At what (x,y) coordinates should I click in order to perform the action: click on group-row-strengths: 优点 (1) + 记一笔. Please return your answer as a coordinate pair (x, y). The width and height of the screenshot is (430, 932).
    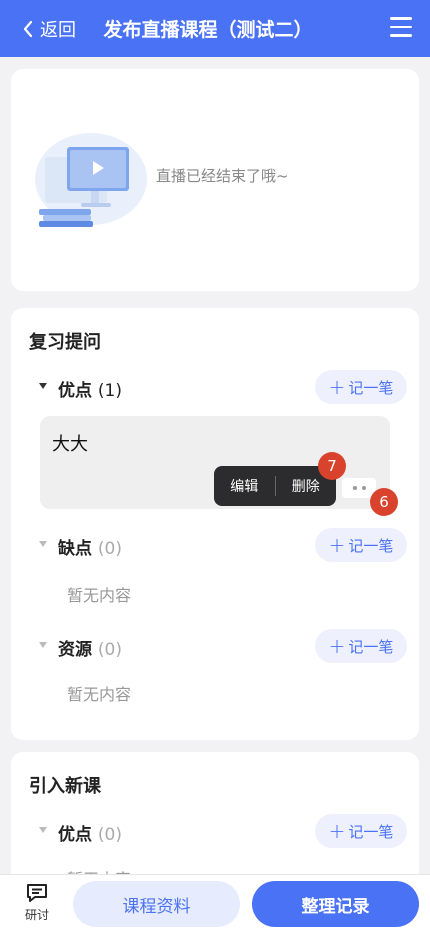
    Looking at the image, I should click on (218, 387).